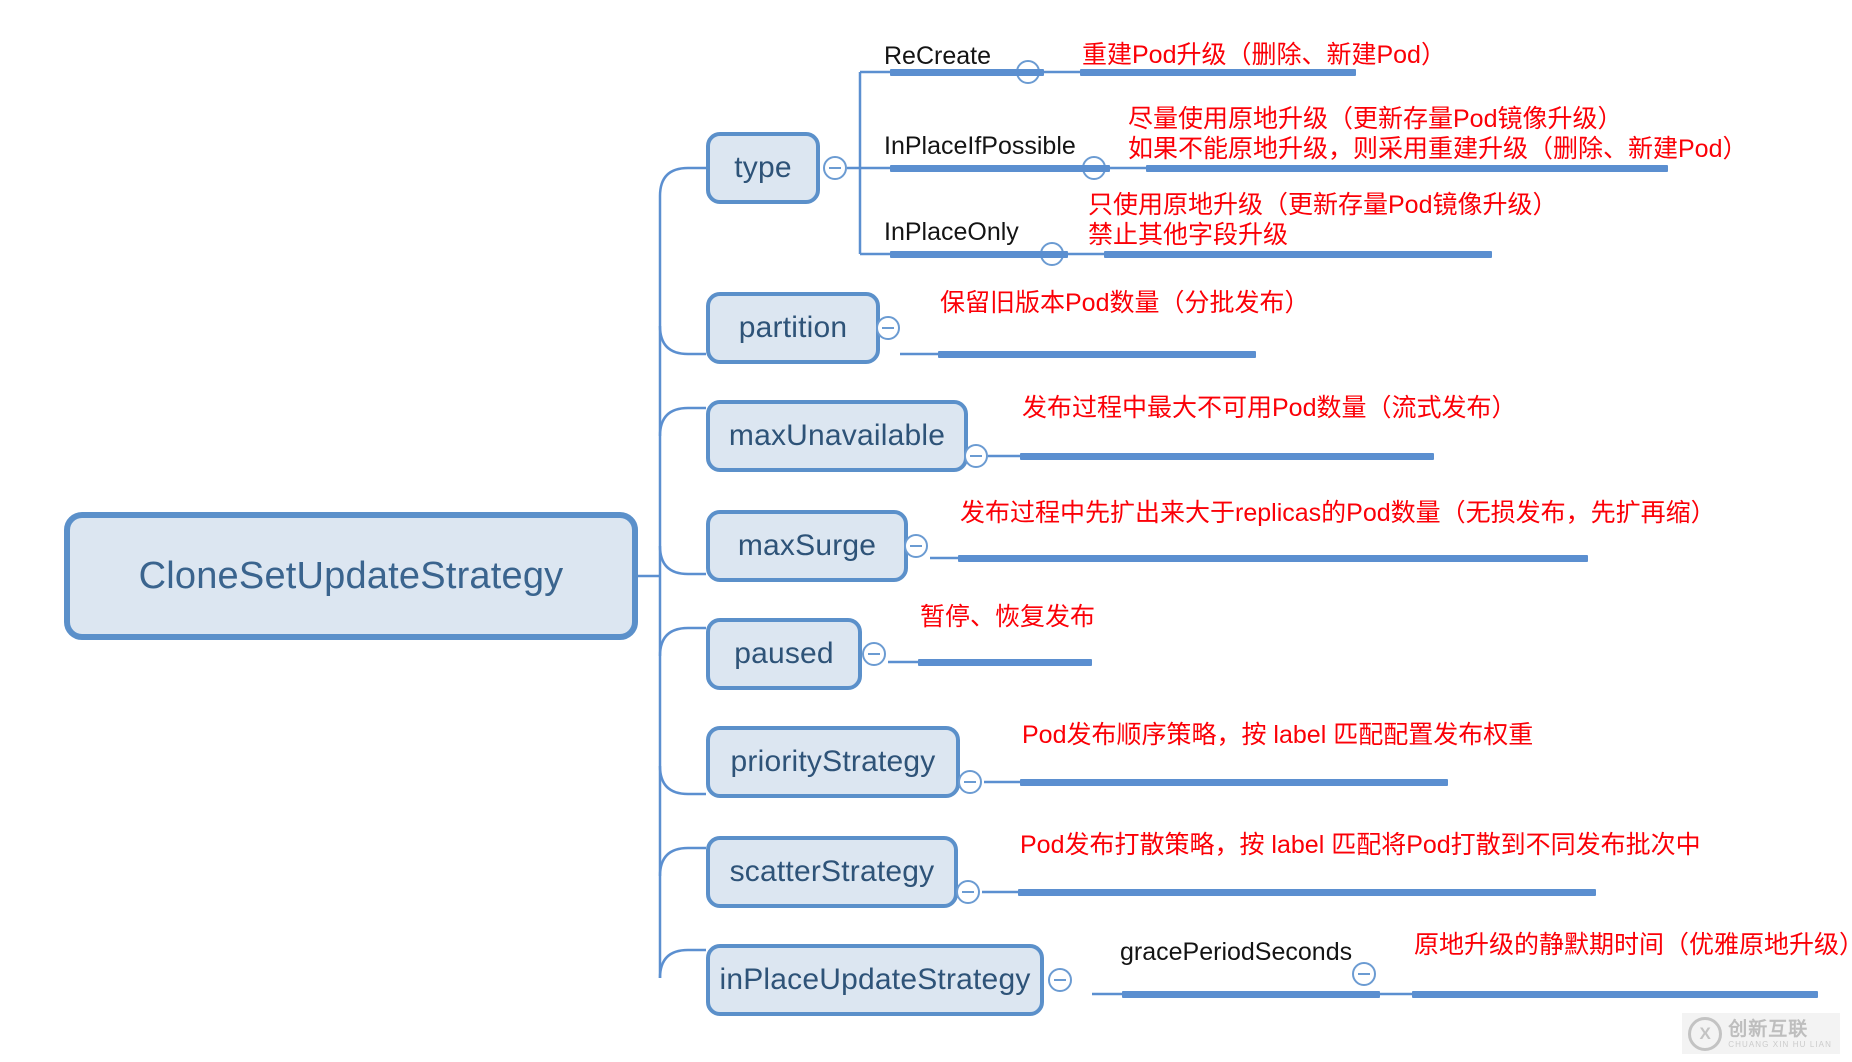 The width and height of the screenshot is (1852, 1062). I want to click on annotation-prioritystrategy-line1: Pod发布顺序策略，按 label 匹配配置发布权重, so click(1278, 735).